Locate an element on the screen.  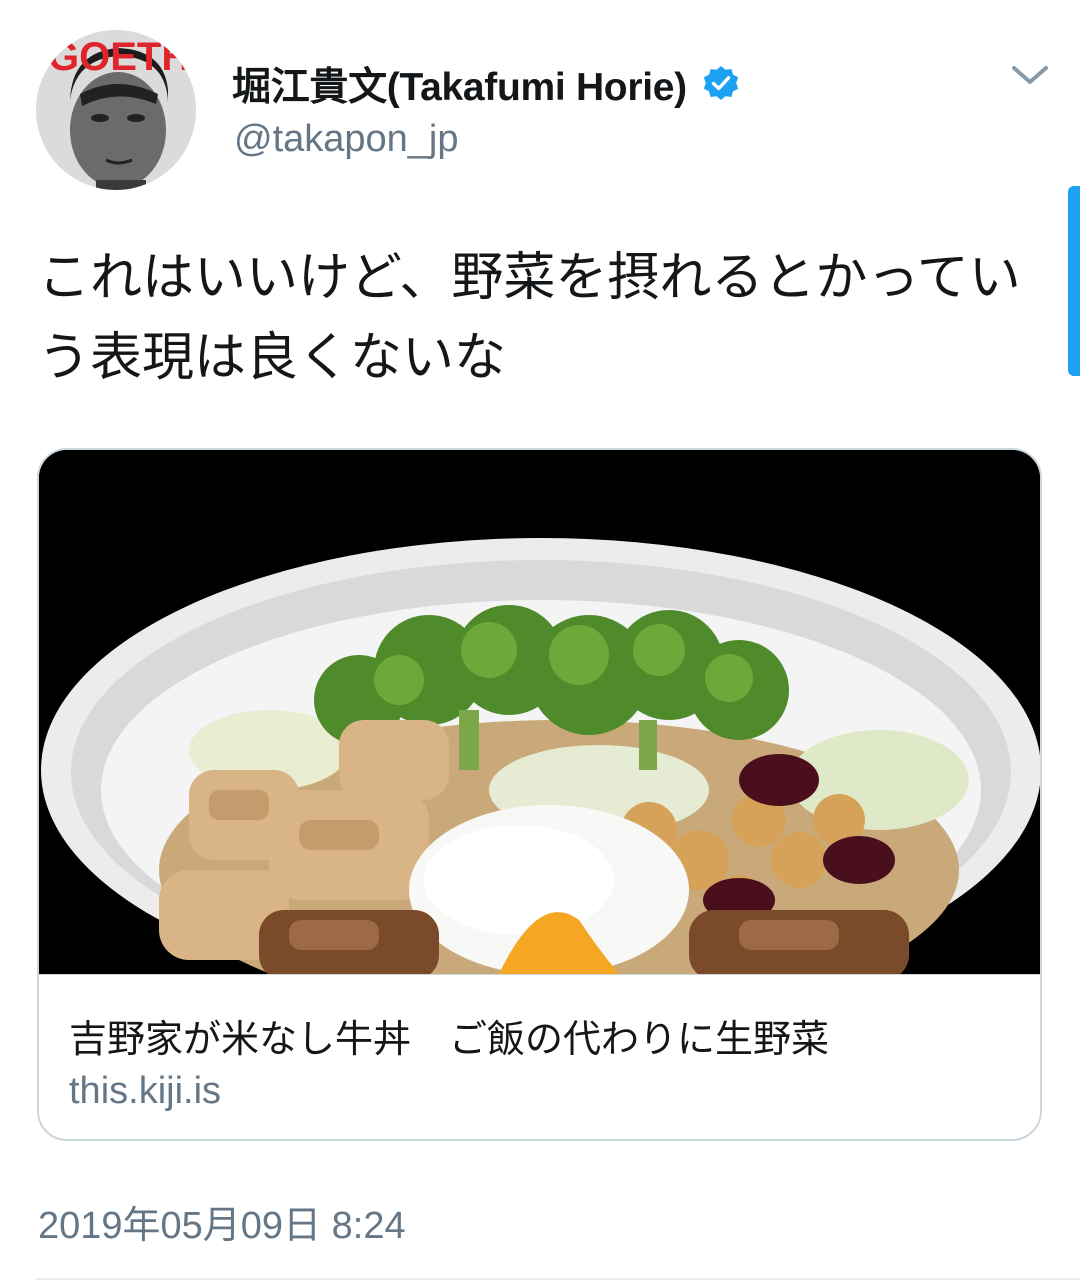
display-name: 堀江貴文(Takafumi Horie) is located at coordinates (459, 84).